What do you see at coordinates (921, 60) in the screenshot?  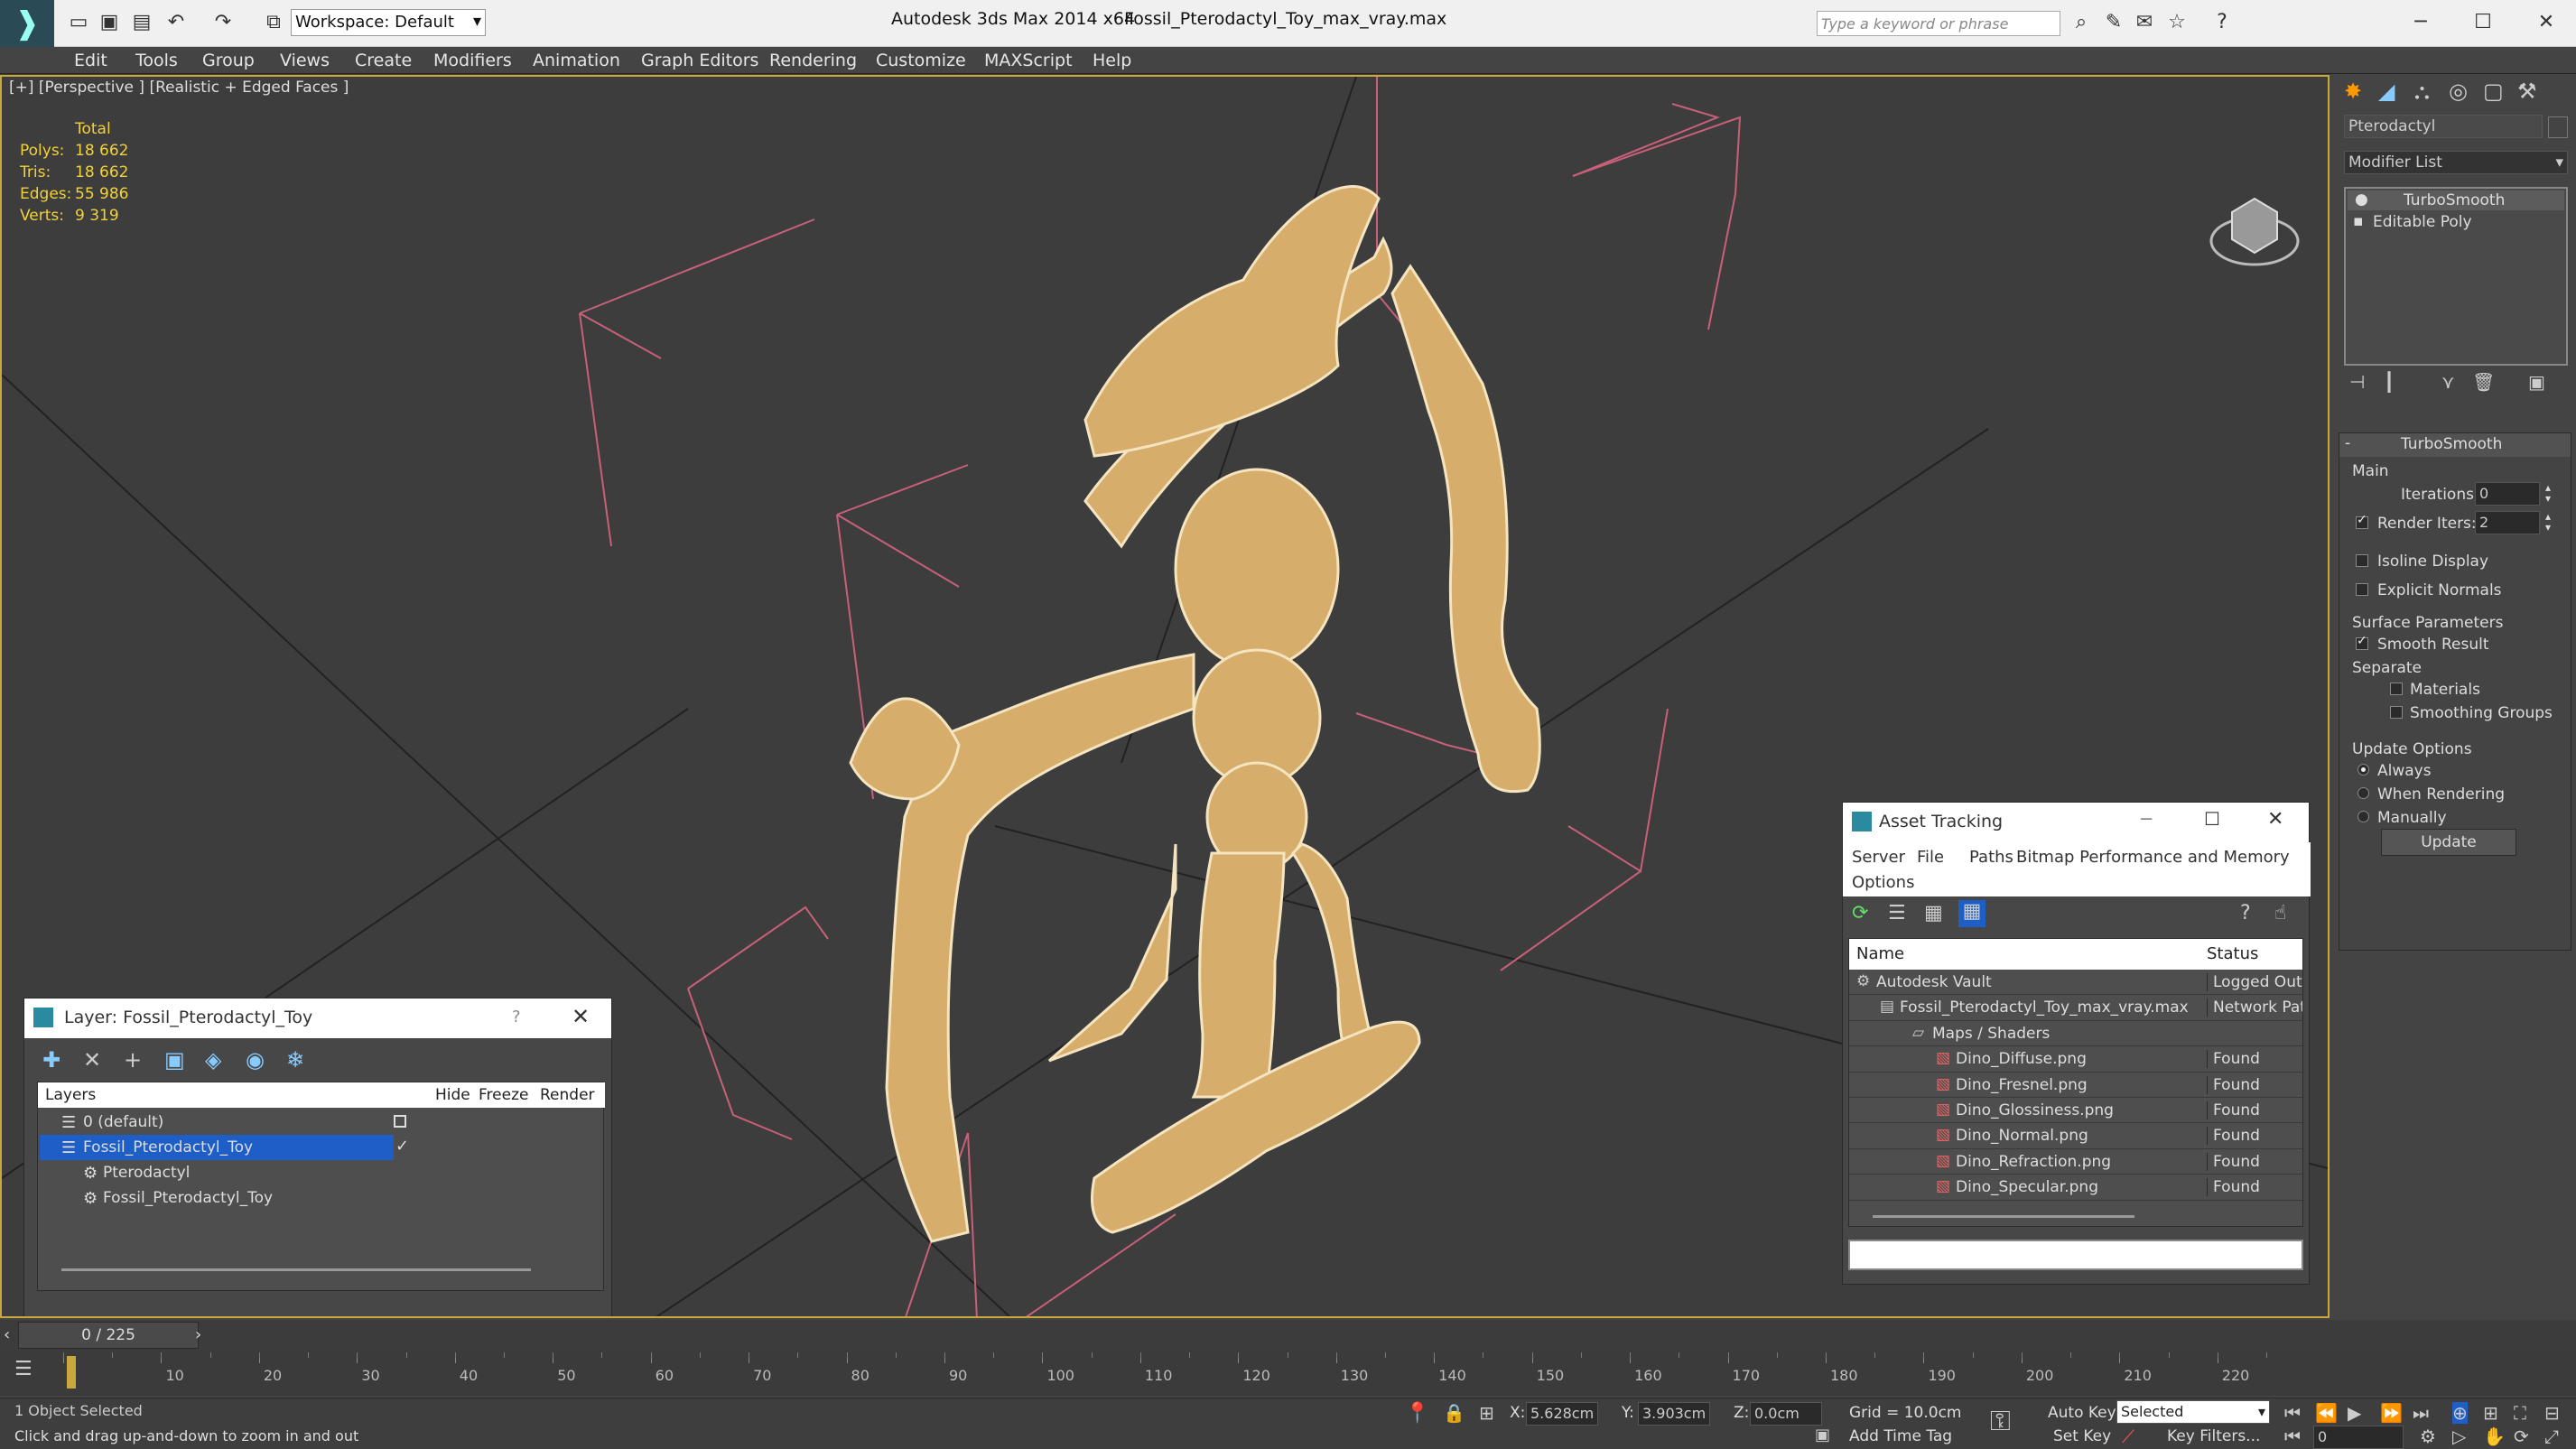 I see `menu-customize: Customize` at bounding box center [921, 60].